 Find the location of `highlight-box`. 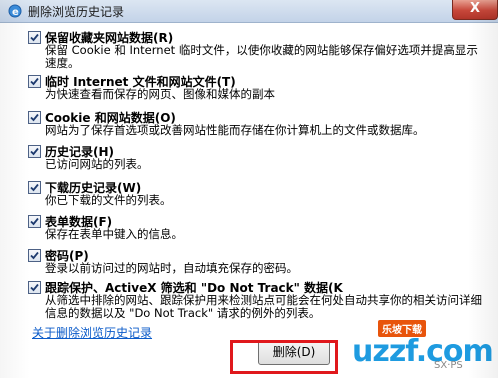

highlight-box is located at coordinates (284, 357).